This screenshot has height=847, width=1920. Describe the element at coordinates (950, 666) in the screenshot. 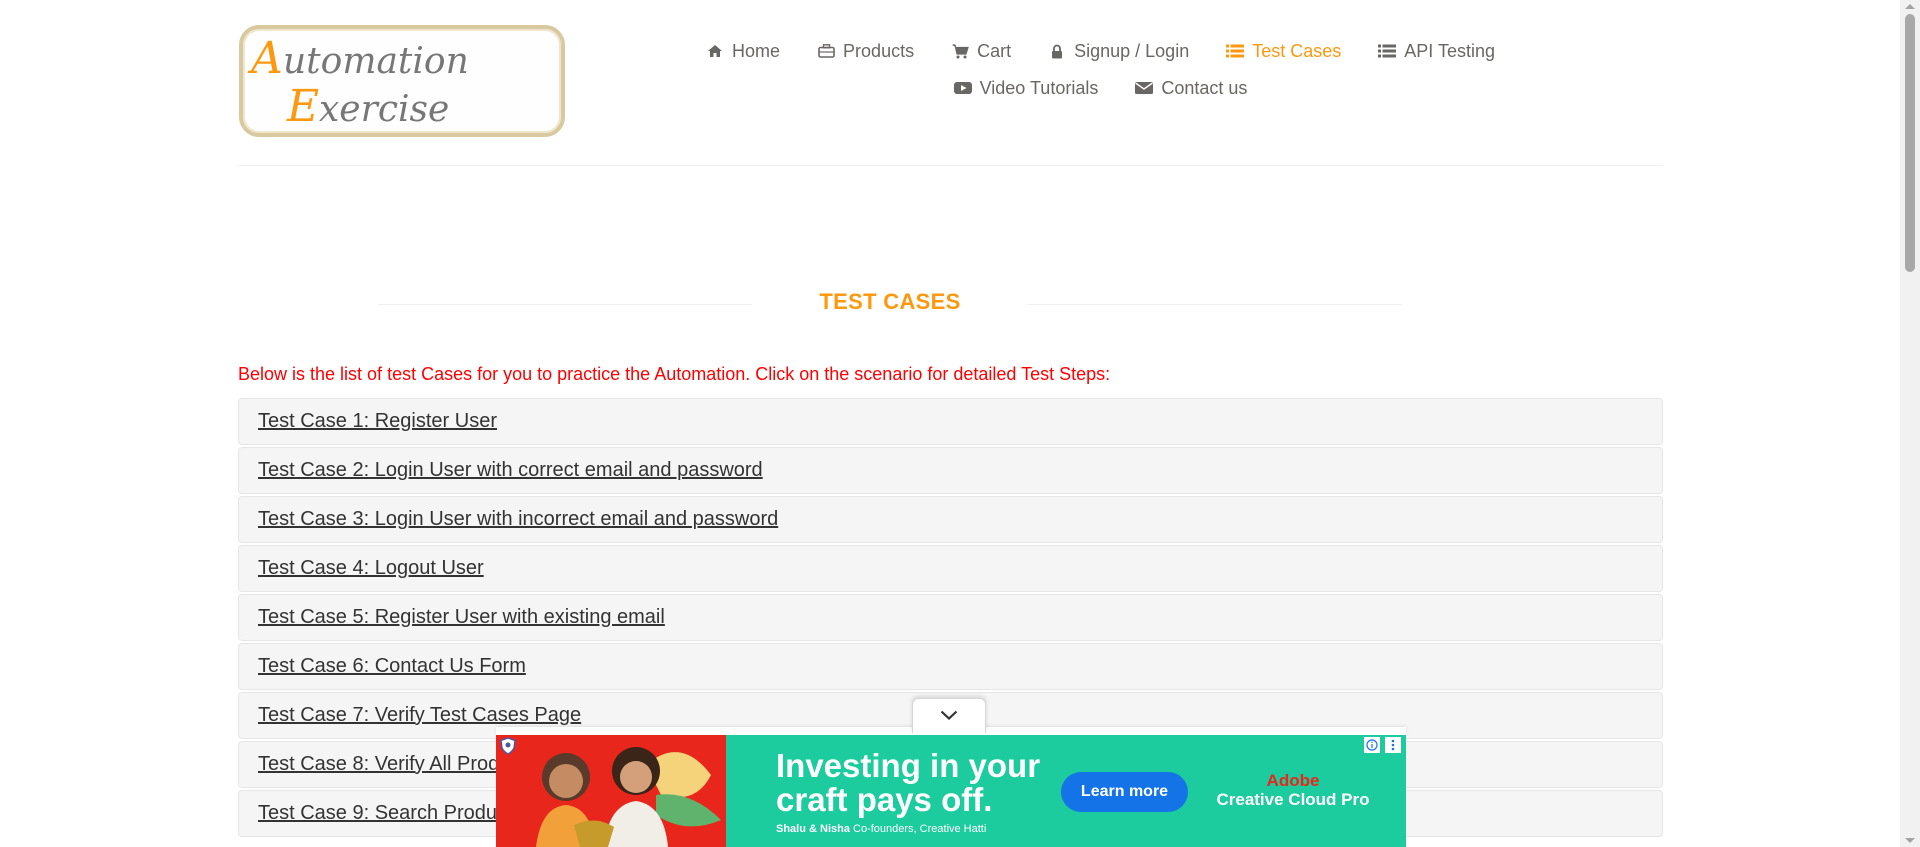

I see `list-item: Test Case 6: Contact Us Form` at that location.